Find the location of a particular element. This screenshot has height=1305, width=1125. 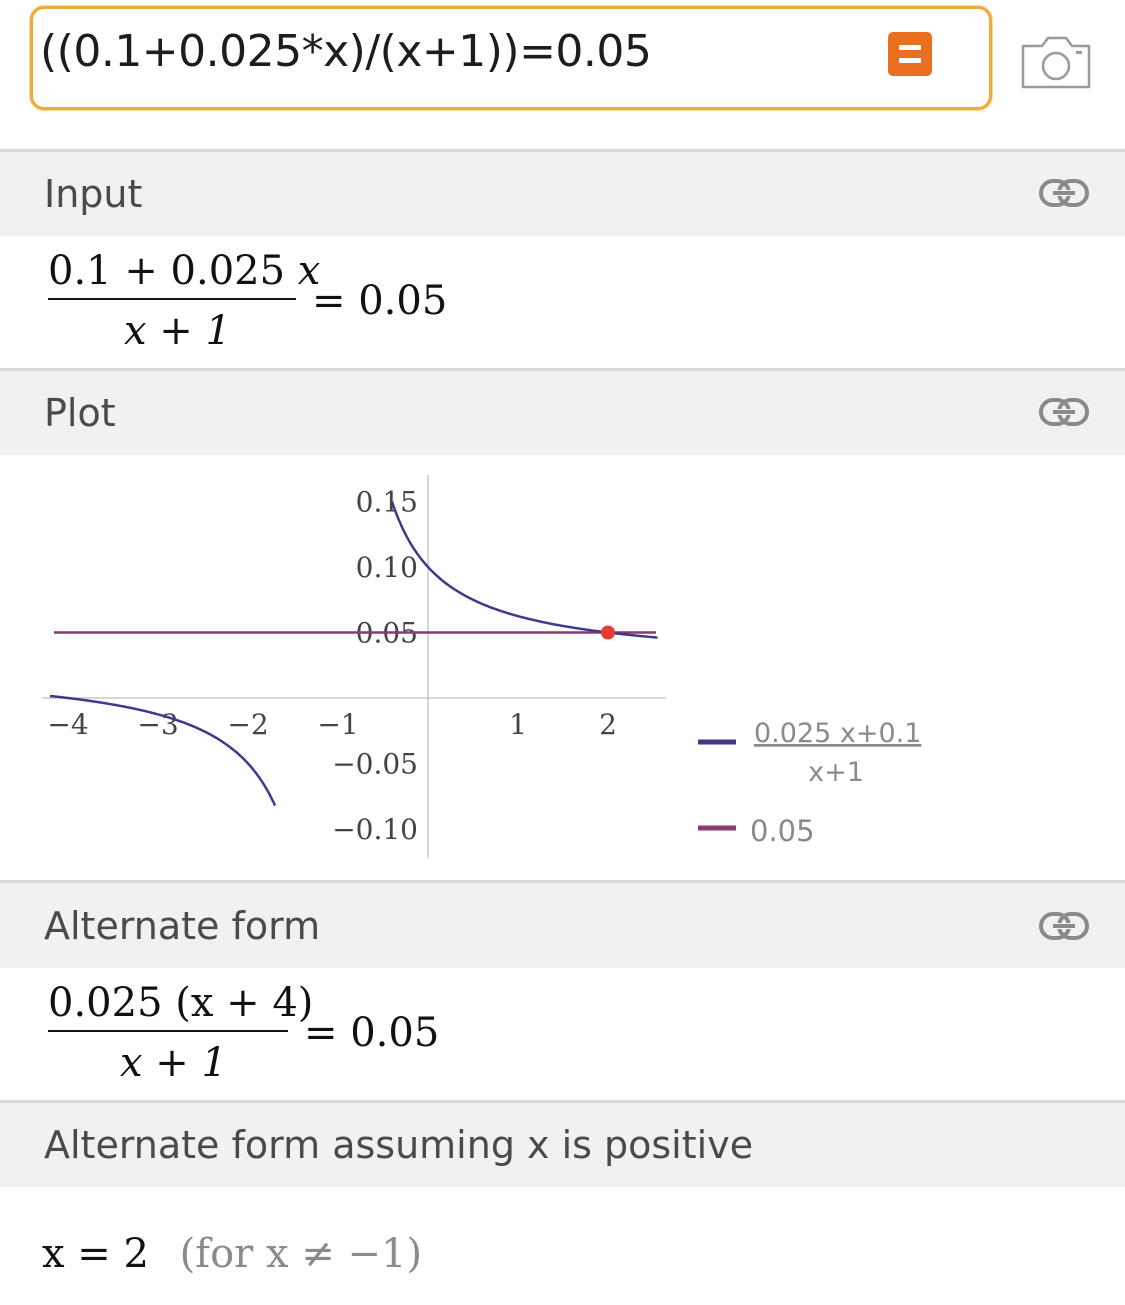

series-curve-right-branch is located at coordinates (524, 570).